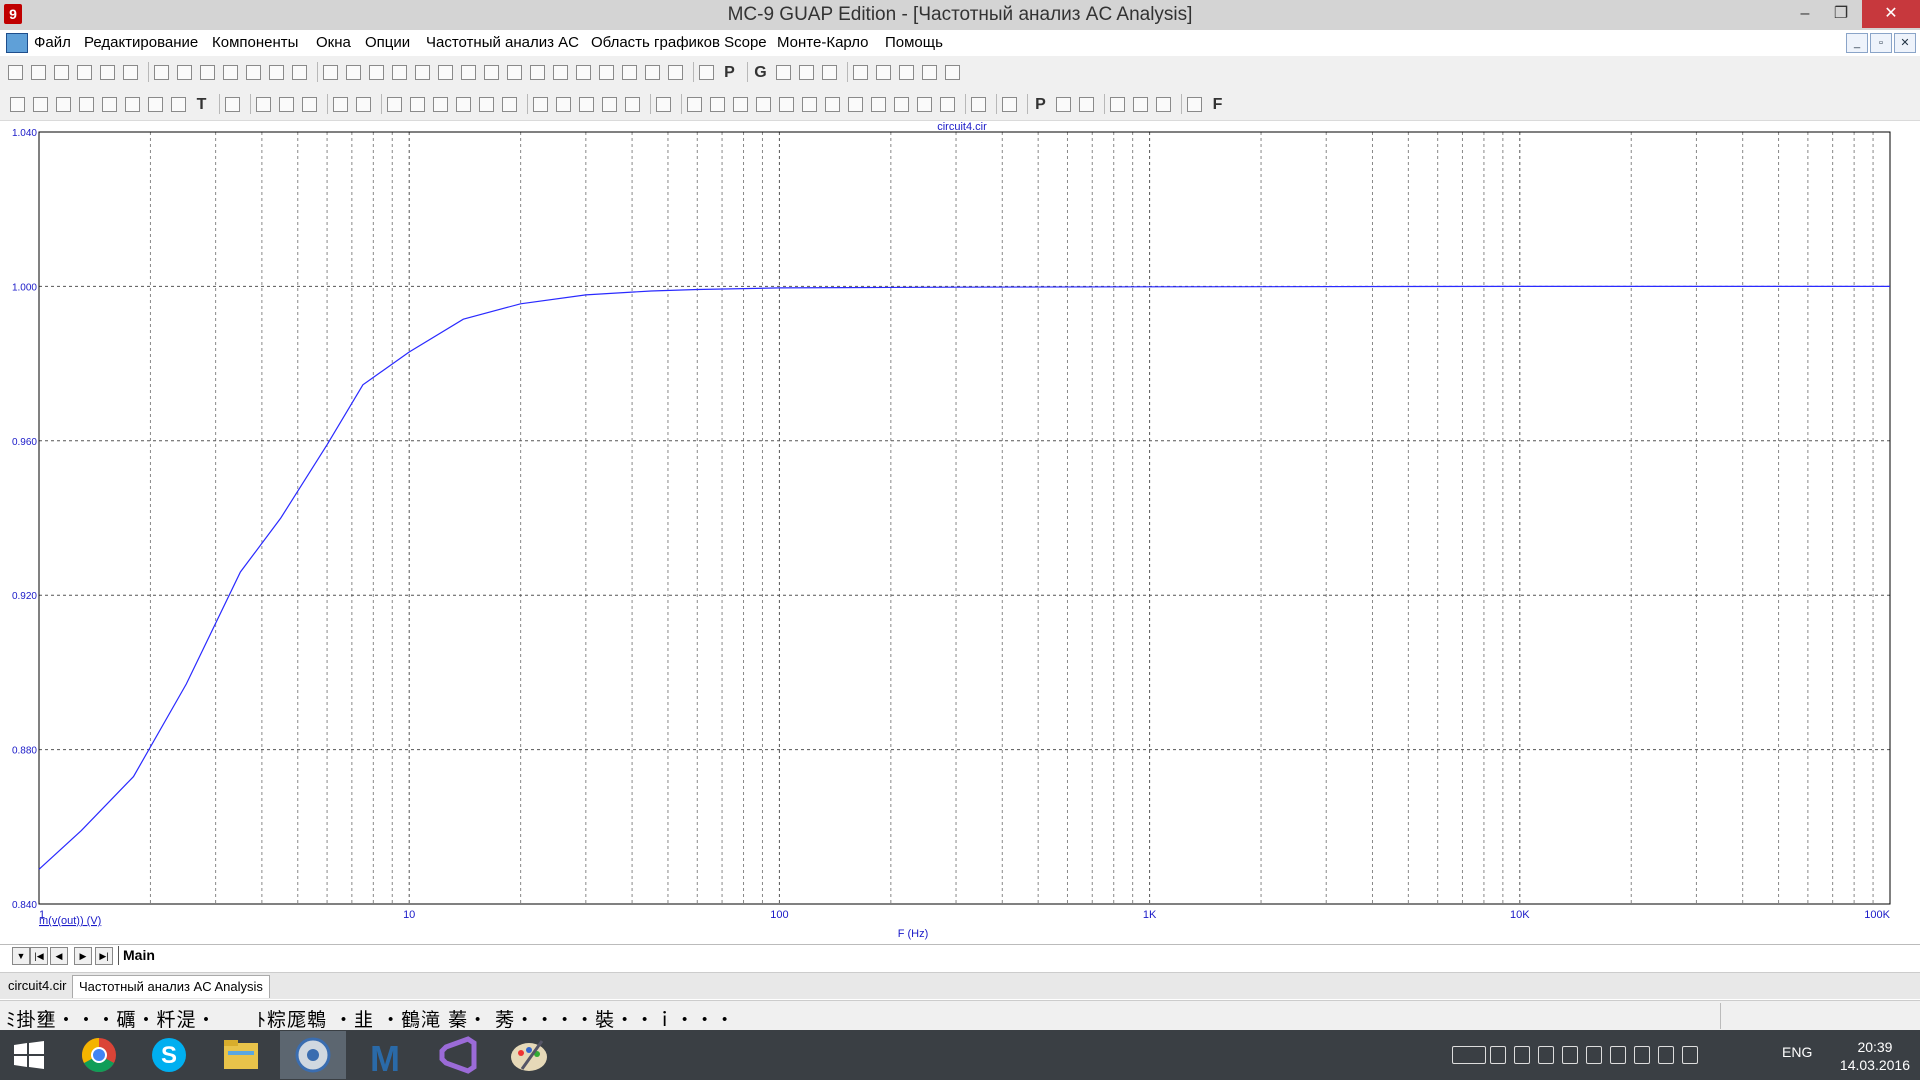 The width and height of the screenshot is (1920, 1083). Describe the element at coordinates (363, 104) in the screenshot. I see `diag-line-icon` at that location.